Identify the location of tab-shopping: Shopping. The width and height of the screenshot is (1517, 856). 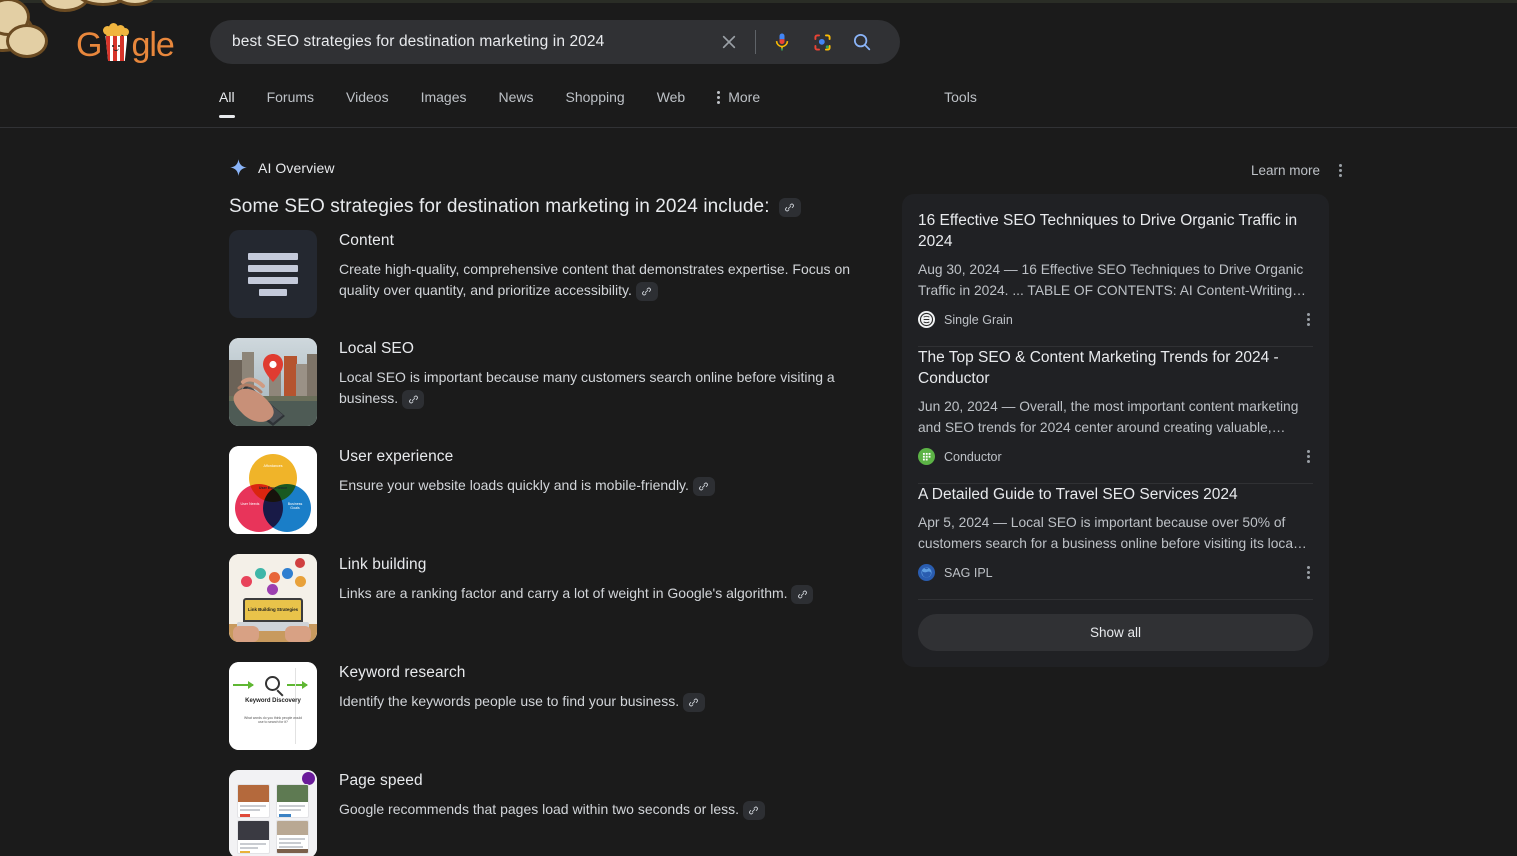
(595, 101).